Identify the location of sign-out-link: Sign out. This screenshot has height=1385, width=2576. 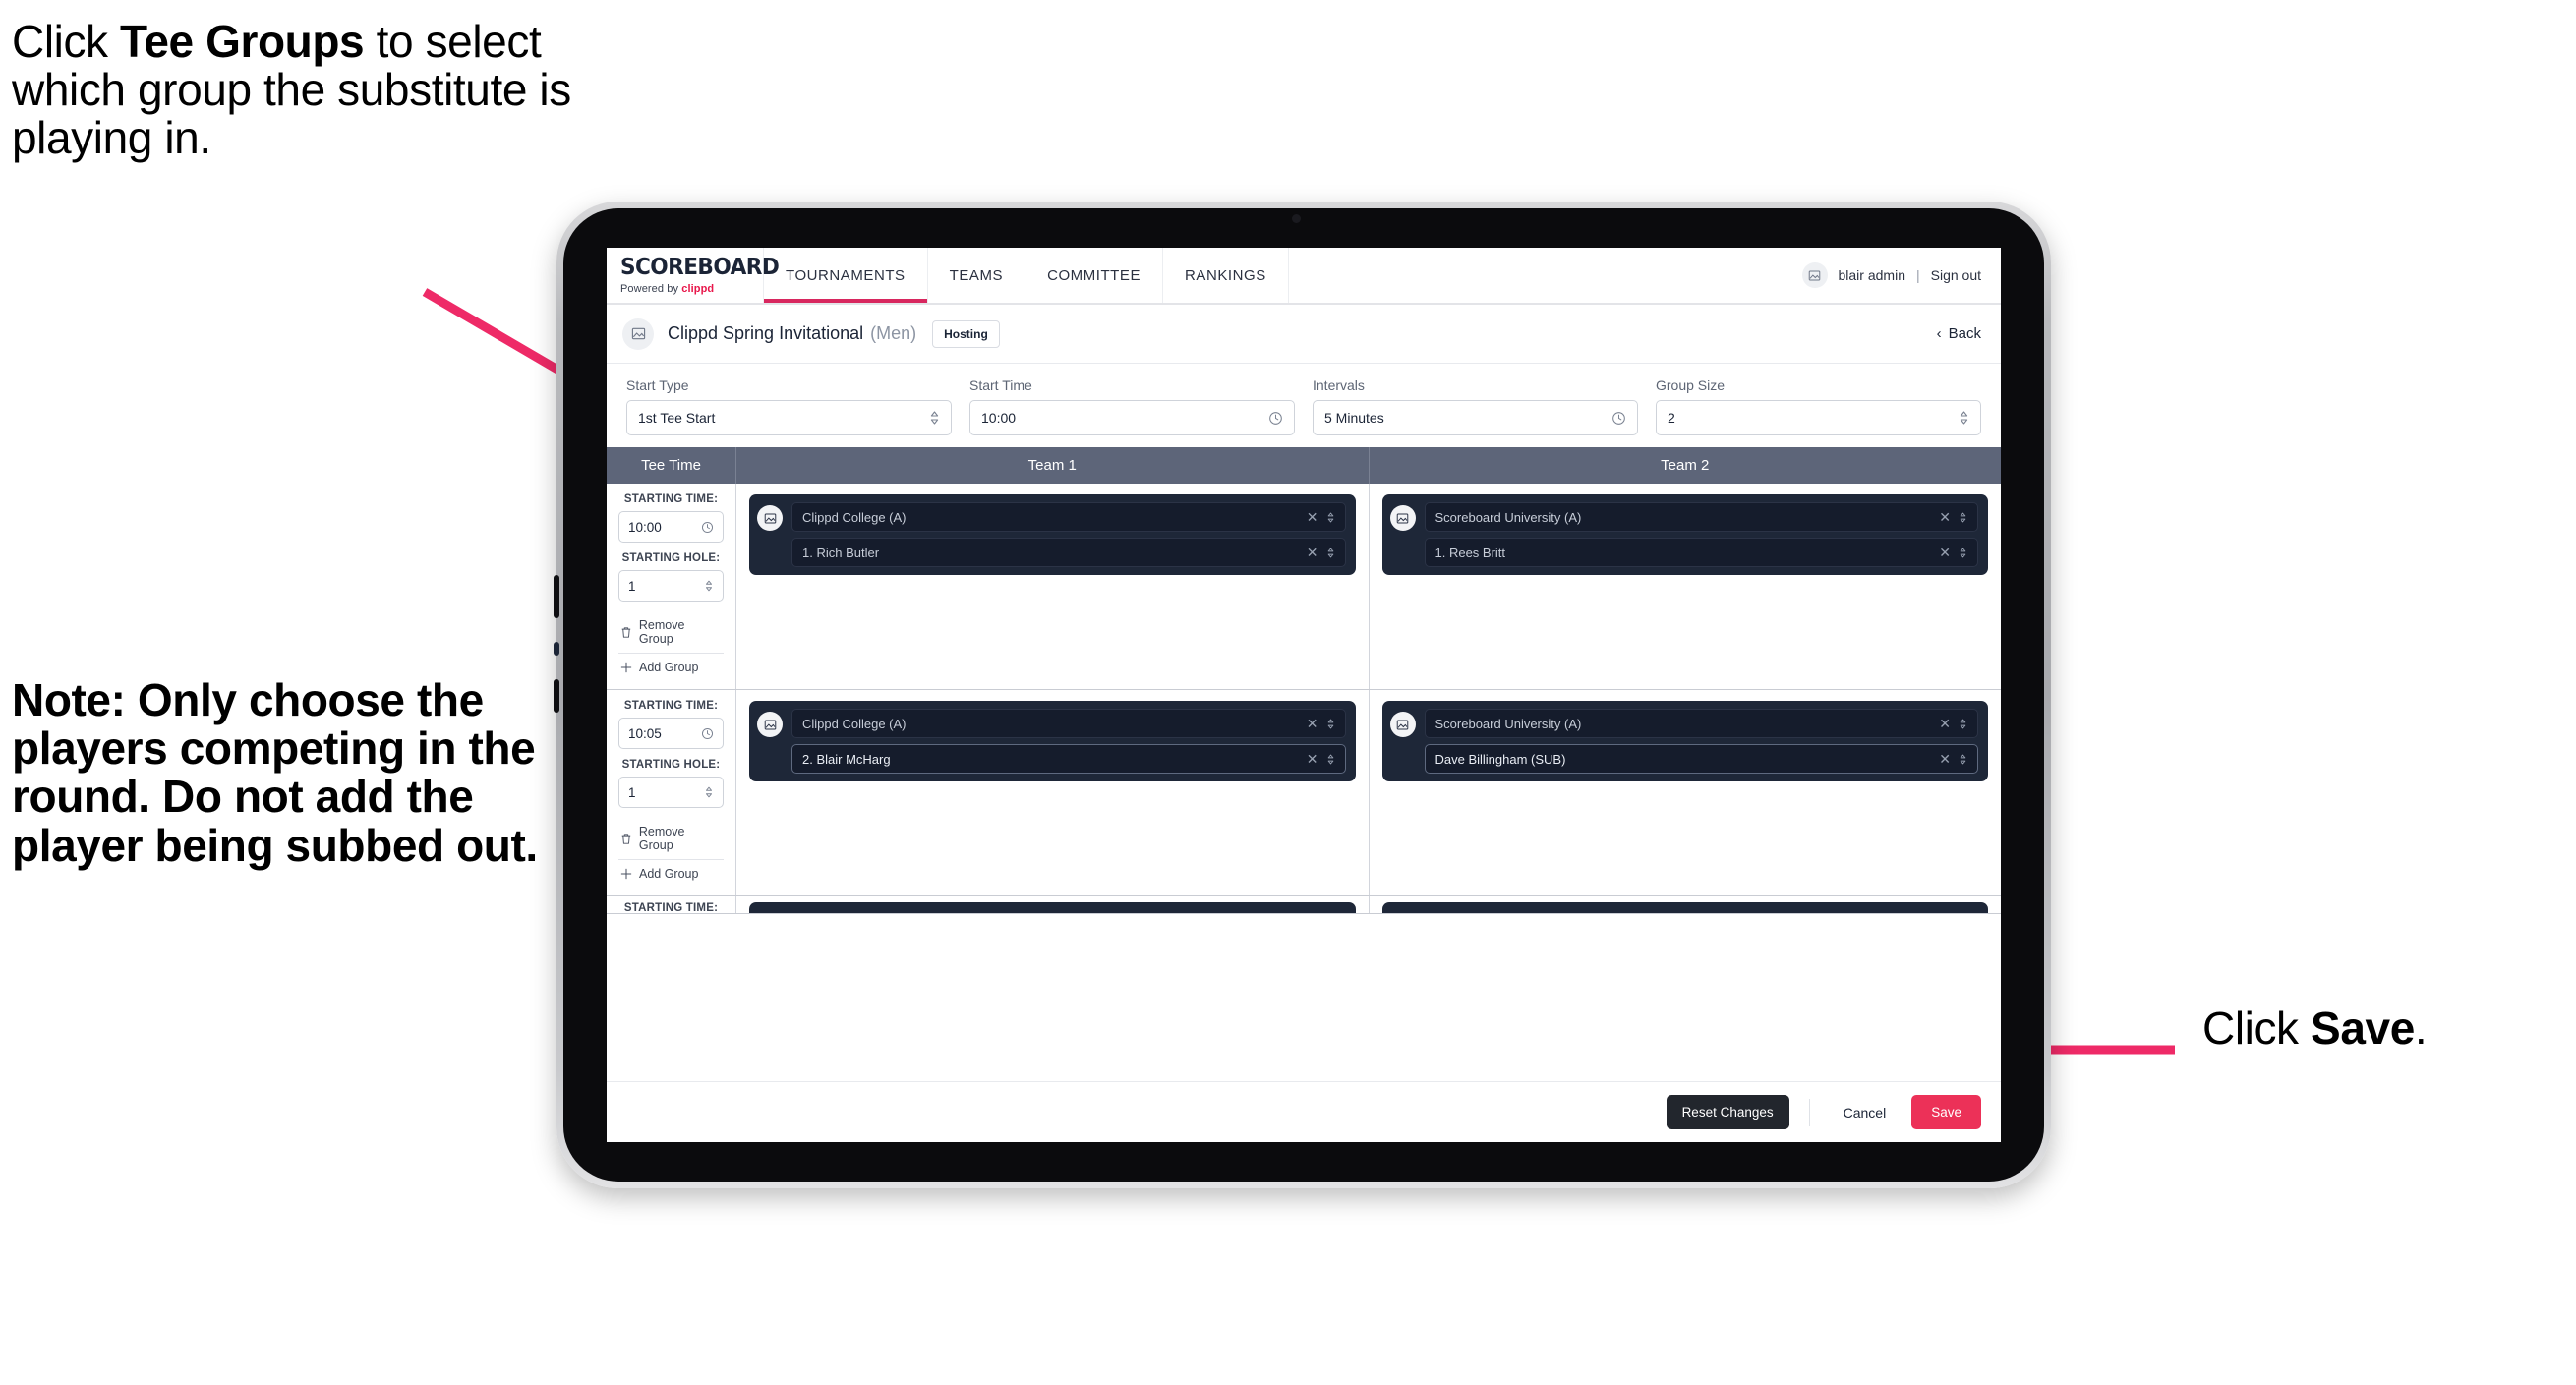
(1956, 275).